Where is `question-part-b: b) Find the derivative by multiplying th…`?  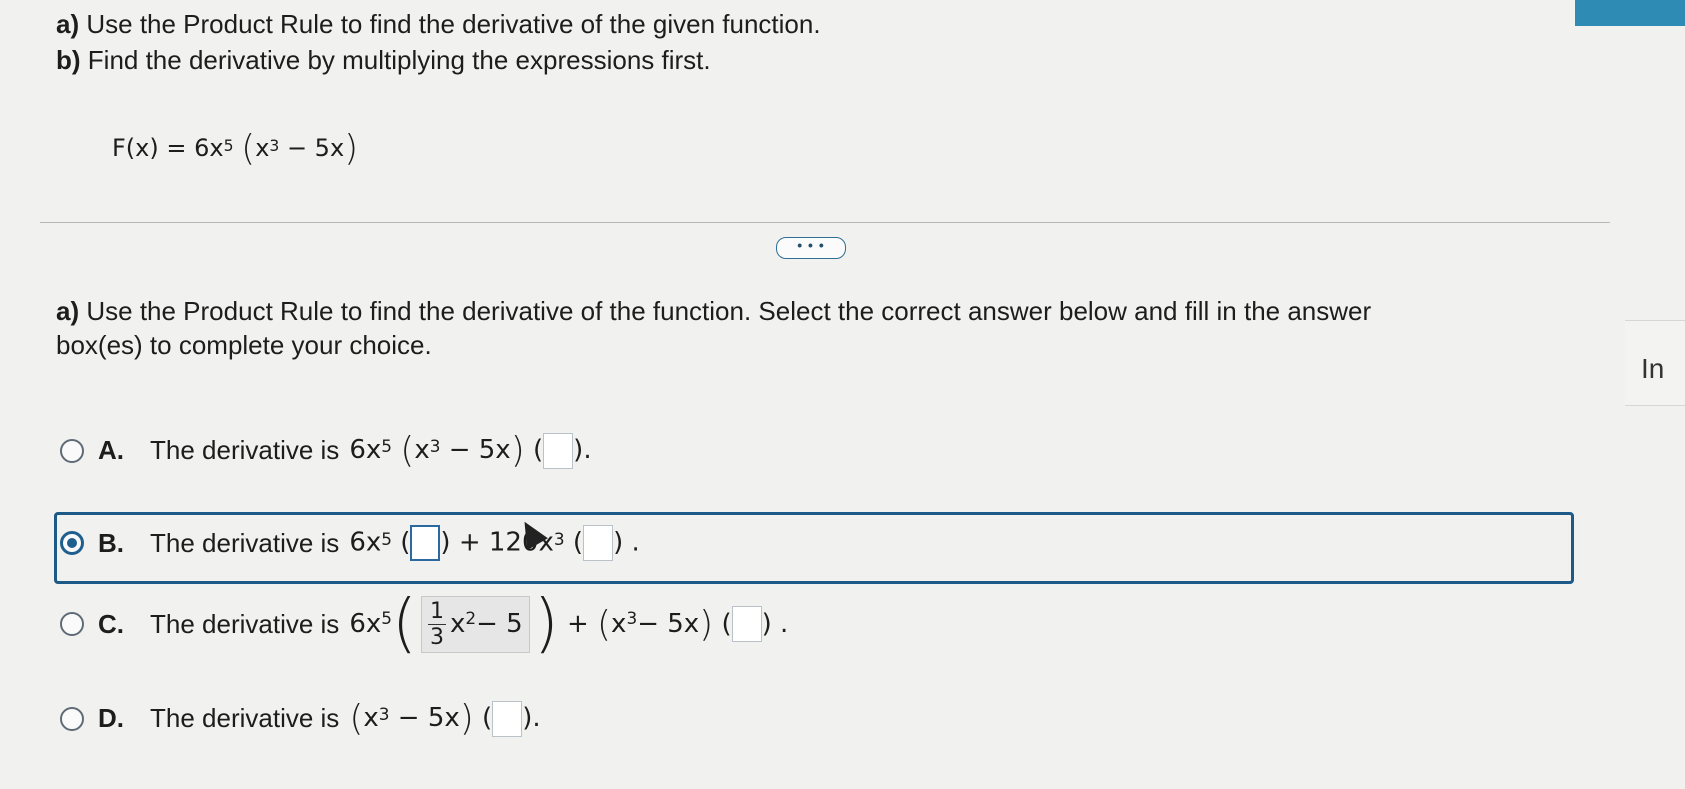 question-part-b: b) Find the derivative by multiplying th… is located at coordinates (383, 60).